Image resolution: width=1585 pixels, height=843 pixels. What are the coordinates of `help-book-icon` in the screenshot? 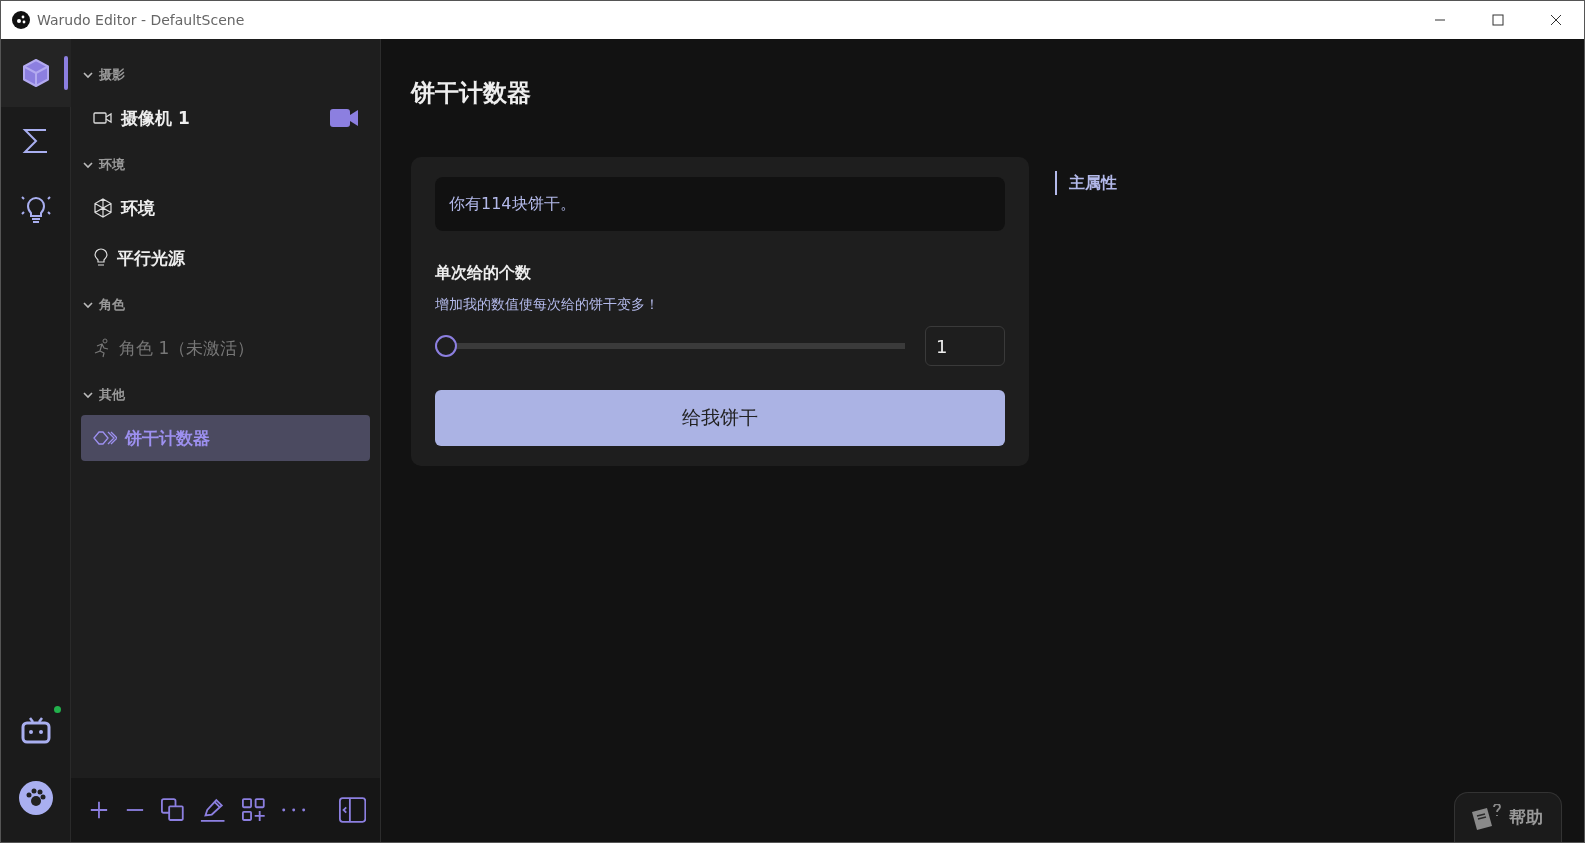 It's located at (1486, 817).